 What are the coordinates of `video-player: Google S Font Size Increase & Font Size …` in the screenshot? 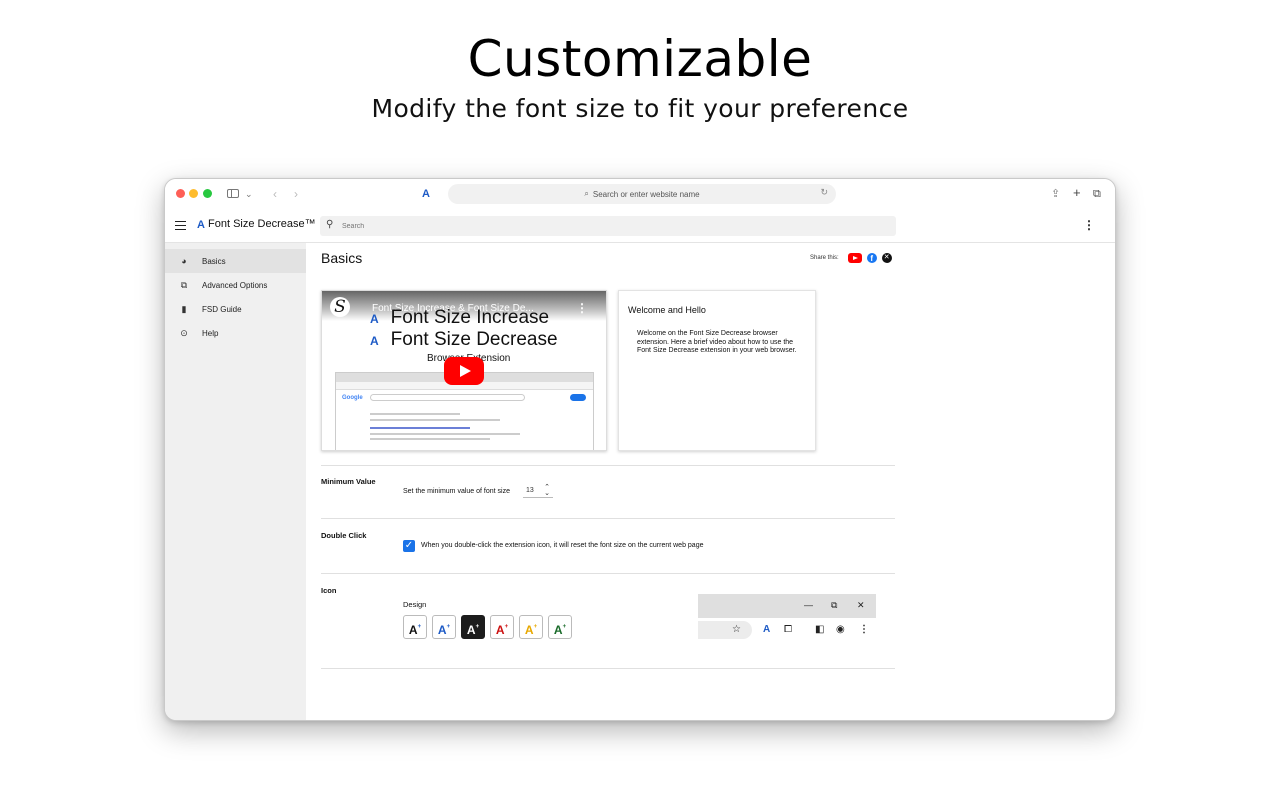 It's located at (464, 370).